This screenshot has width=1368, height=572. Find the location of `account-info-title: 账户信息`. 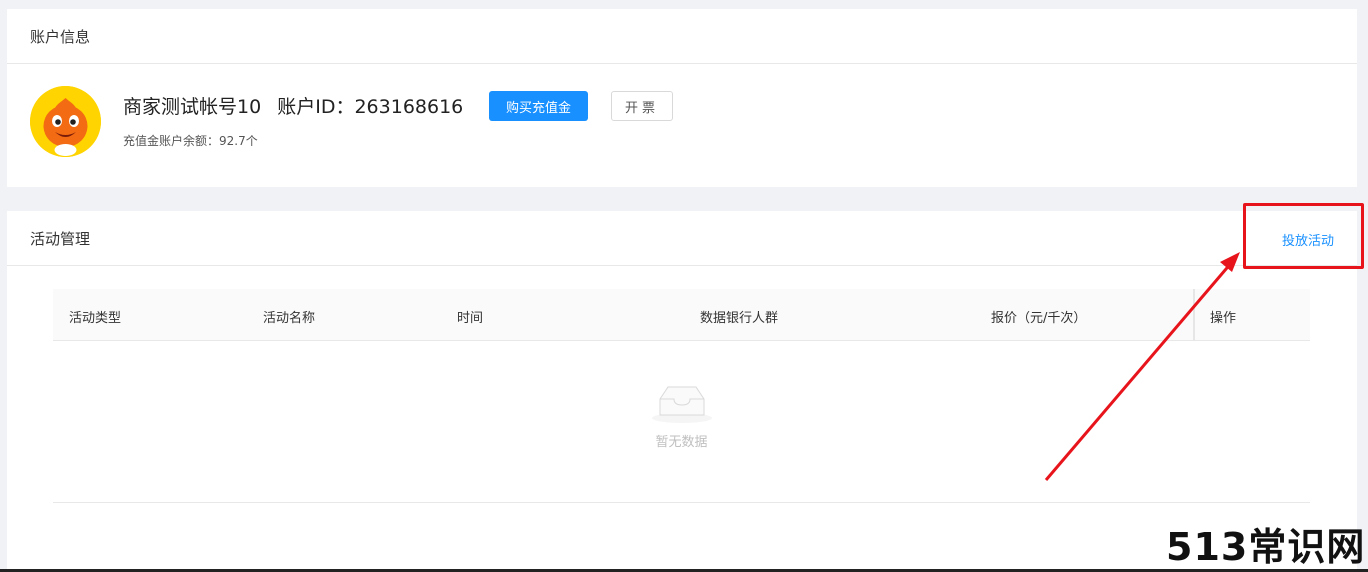

account-info-title: 账户信息 is located at coordinates (60, 36).